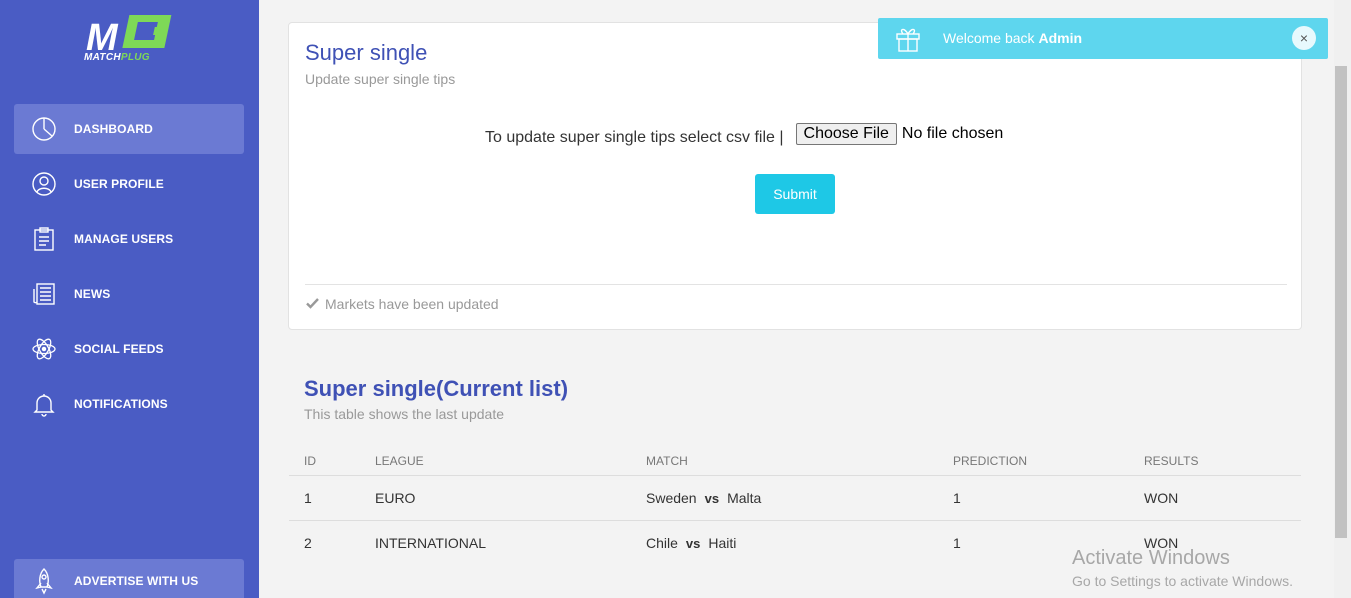  What do you see at coordinates (795, 194) in the screenshot?
I see `submit-button: Submit` at bounding box center [795, 194].